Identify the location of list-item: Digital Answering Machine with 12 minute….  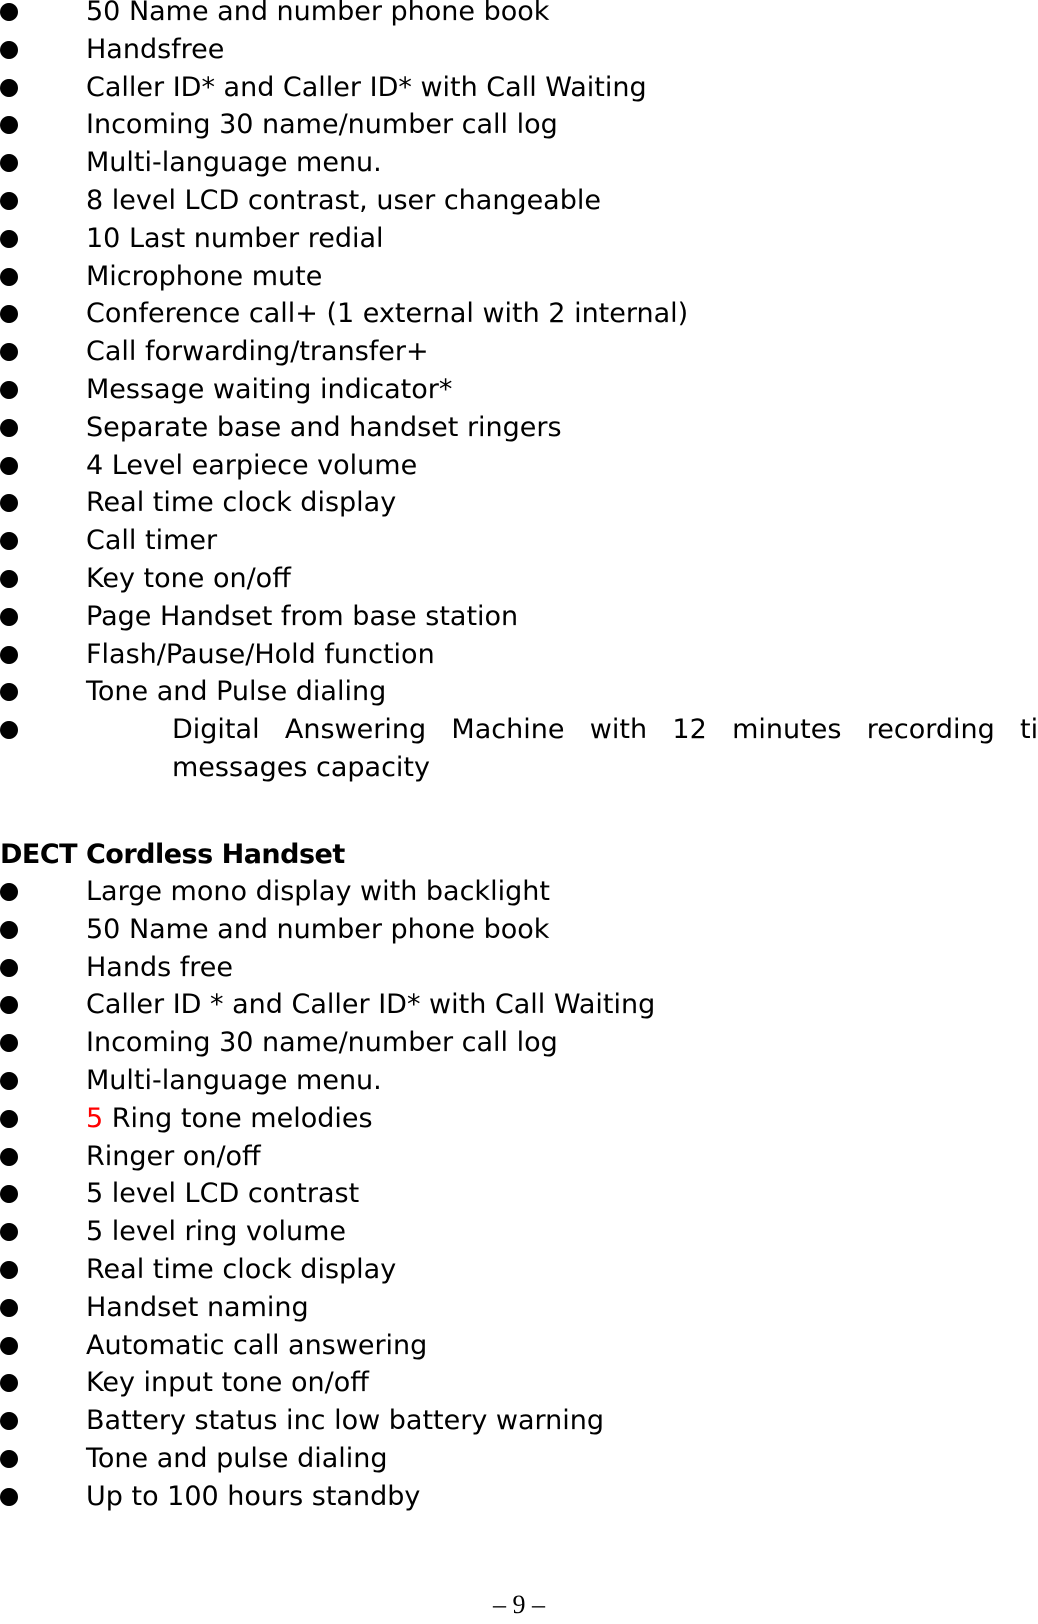
(519, 749).